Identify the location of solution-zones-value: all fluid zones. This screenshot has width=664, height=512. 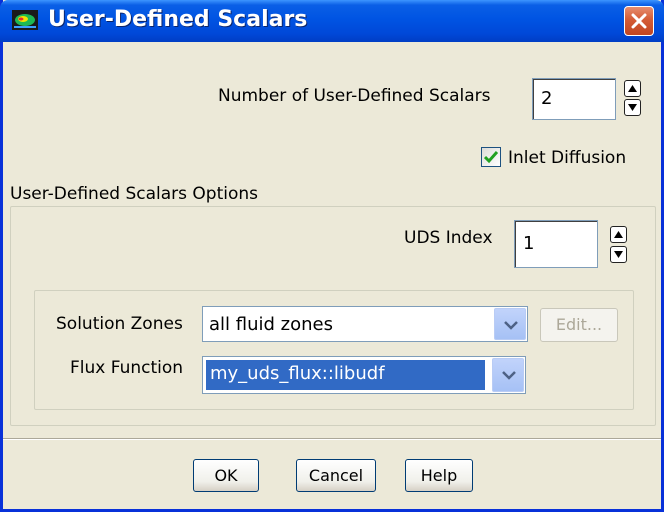
(271, 324).